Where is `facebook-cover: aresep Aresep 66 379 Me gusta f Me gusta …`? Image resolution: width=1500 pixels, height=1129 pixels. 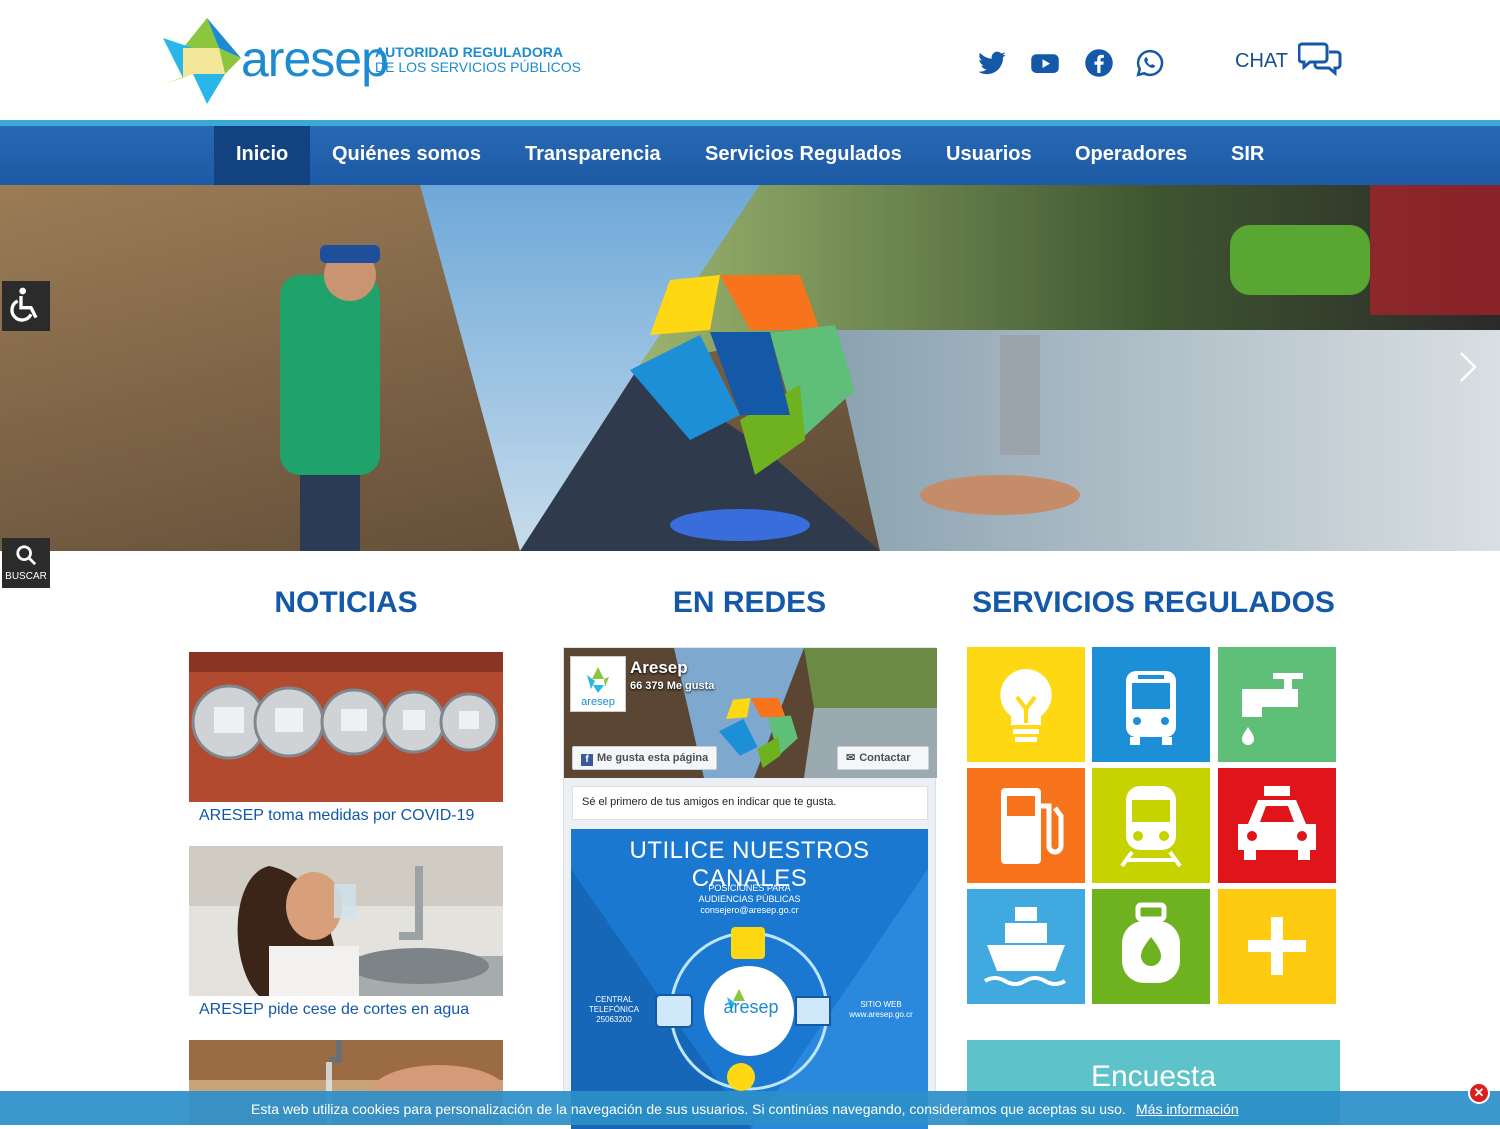 facebook-cover: aresep Aresep 66 379 Me gusta f Me gusta … is located at coordinates (750, 713).